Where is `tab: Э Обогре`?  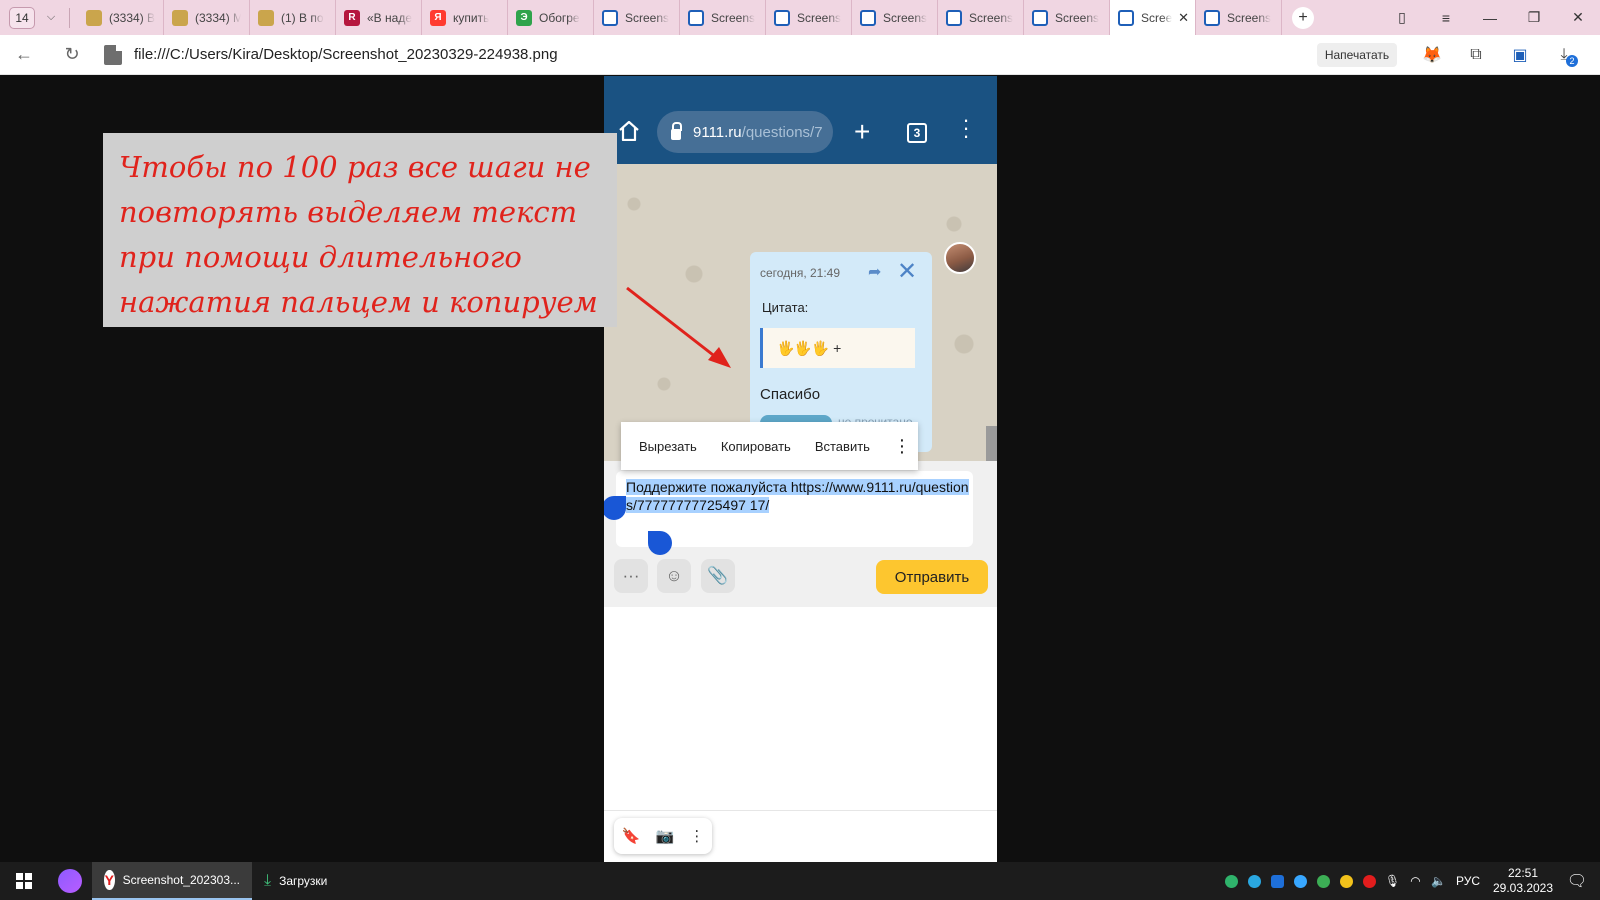
tab: Э Обогре is located at coordinates (551, 17).